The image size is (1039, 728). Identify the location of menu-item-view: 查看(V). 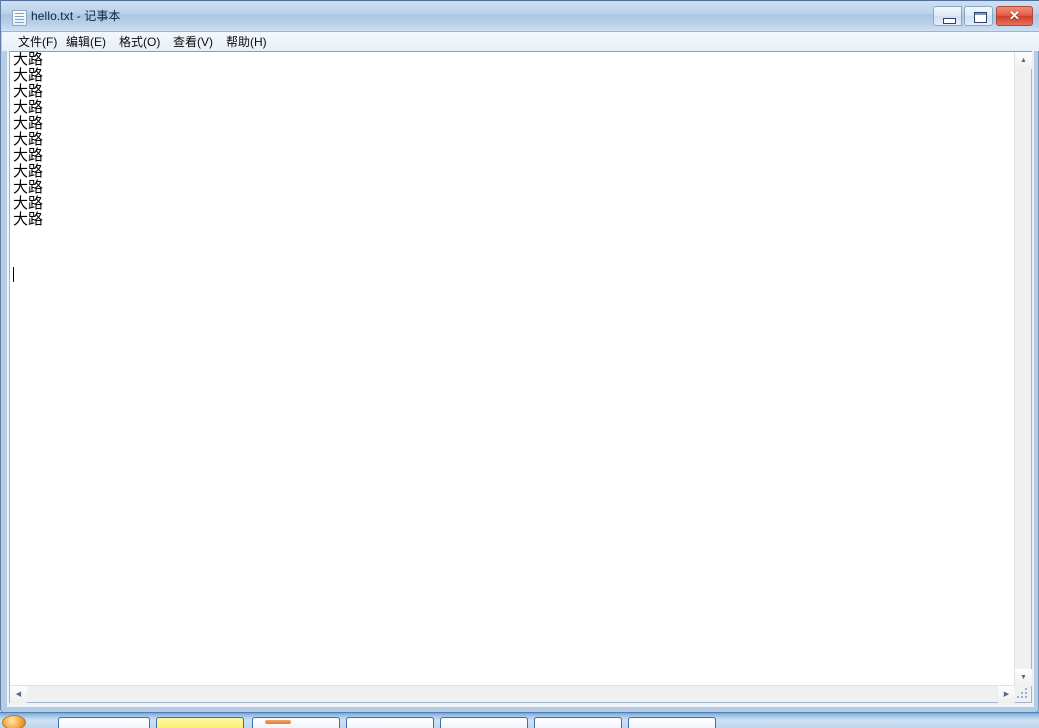
(193, 42).